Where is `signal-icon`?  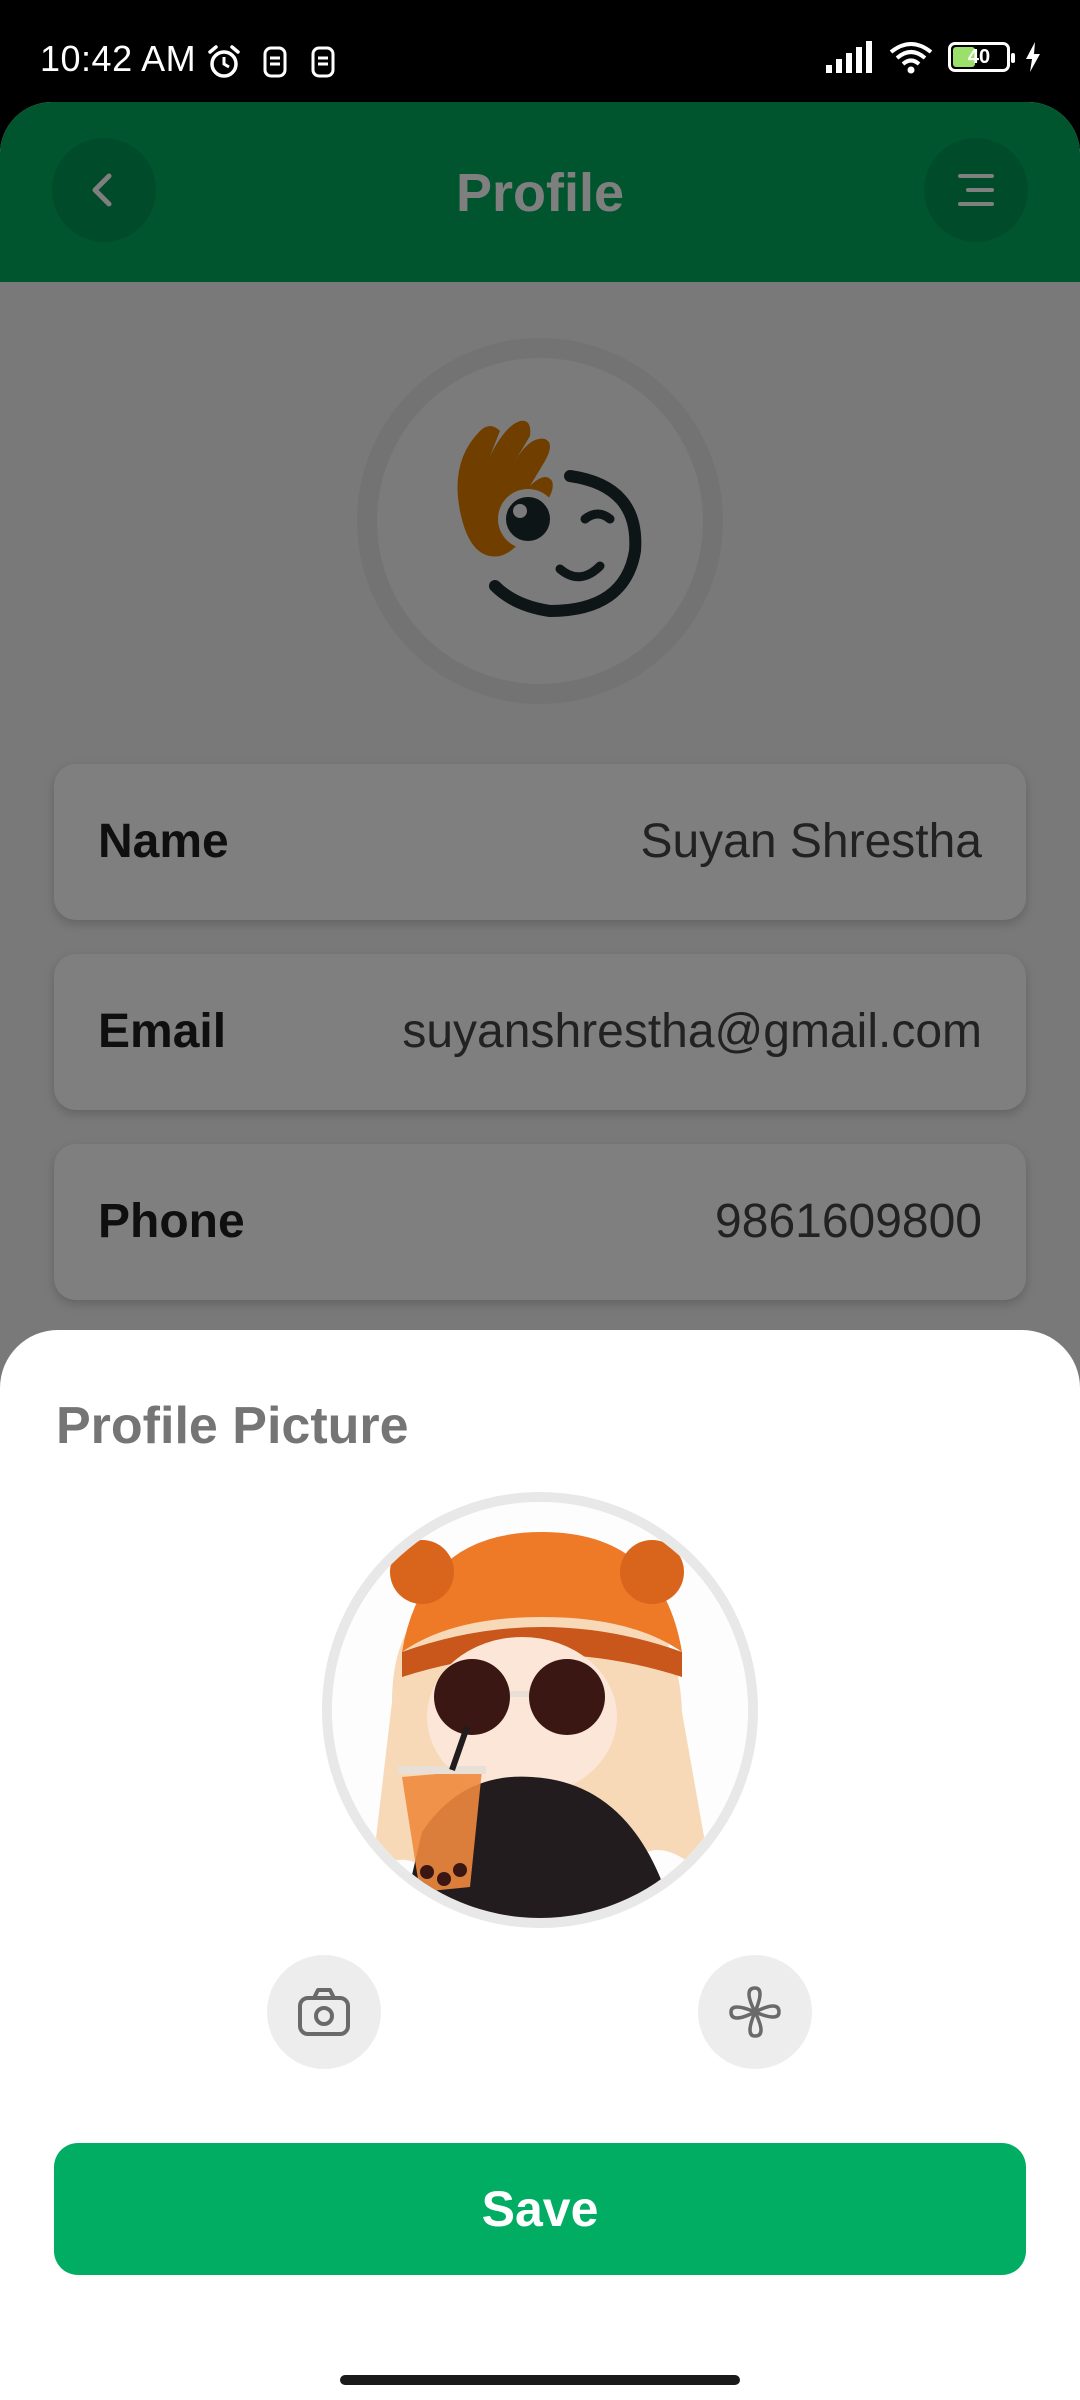
signal-icon is located at coordinates (849, 57).